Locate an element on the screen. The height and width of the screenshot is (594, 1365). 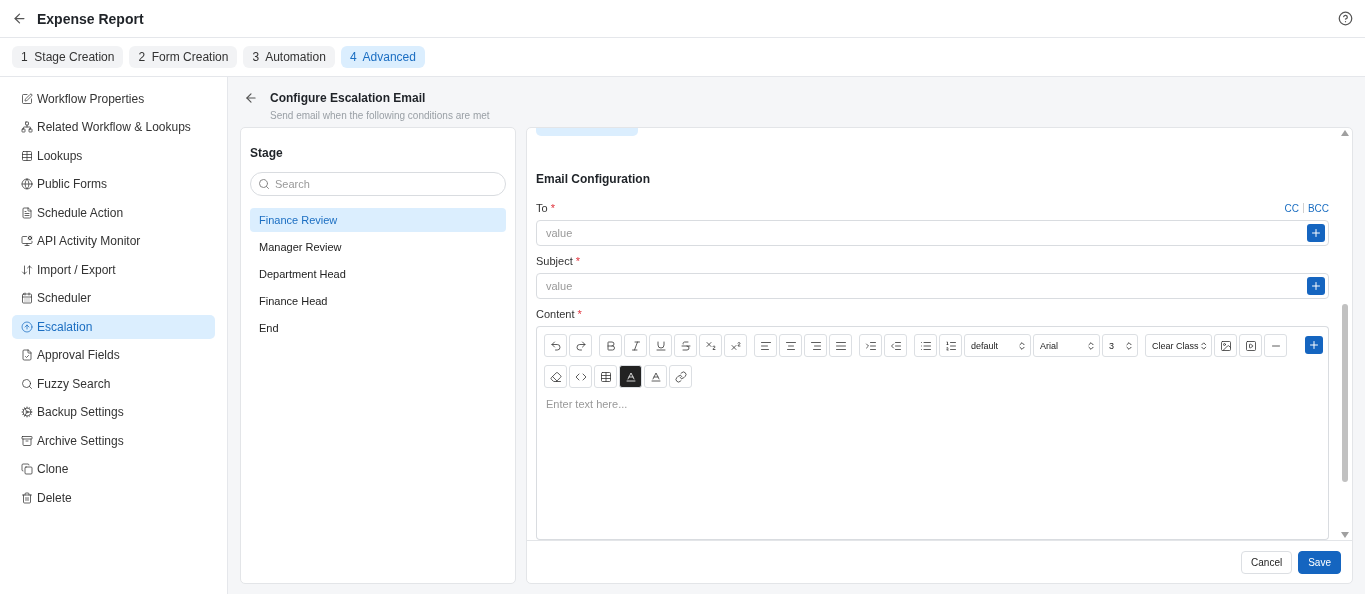
numbered-list-icon is located at coordinates (950, 345).